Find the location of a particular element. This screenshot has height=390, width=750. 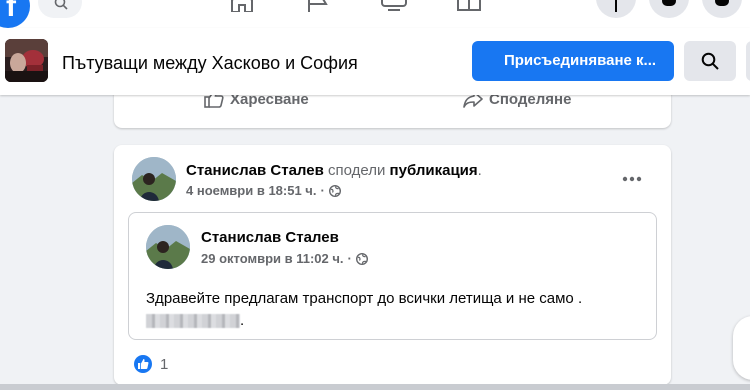

original-timestamp: 29 октомври в 11:02 ч. is located at coordinates (272, 258).